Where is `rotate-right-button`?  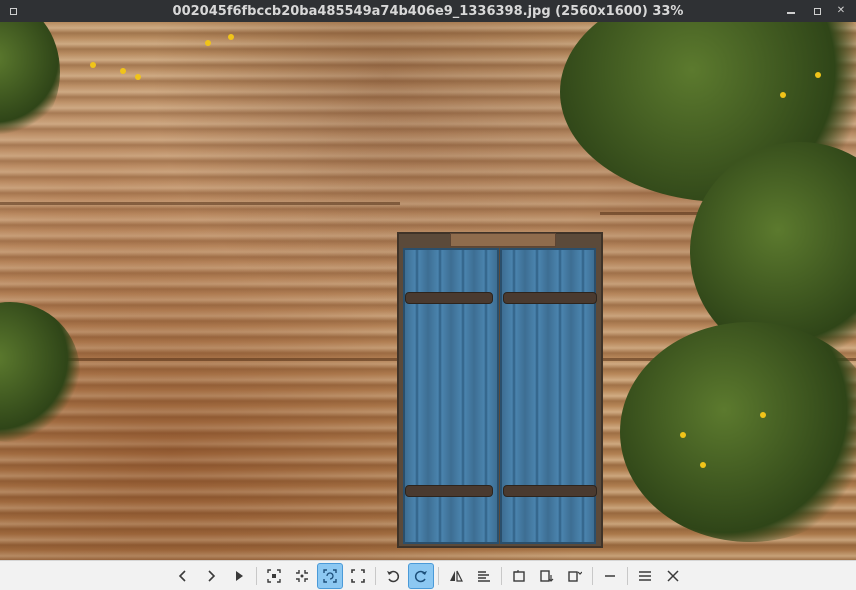 rotate-right-button is located at coordinates (421, 575).